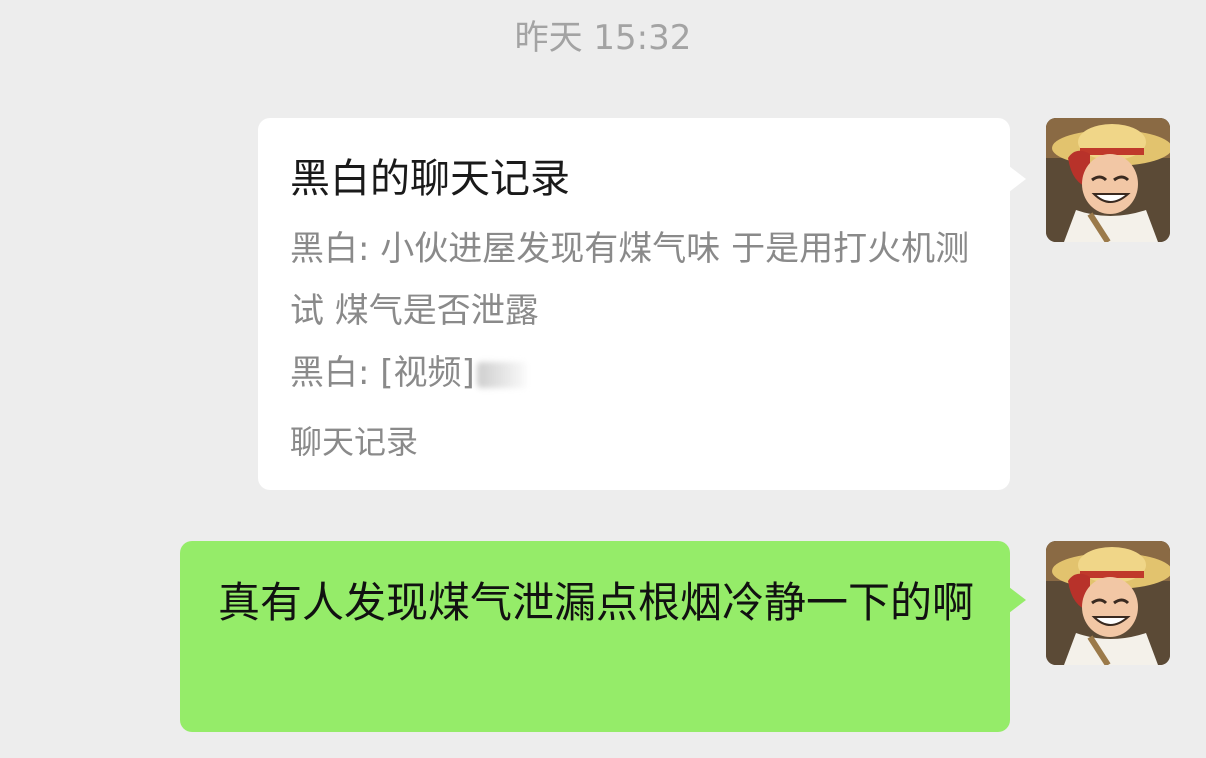 The image size is (1206, 758). What do you see at coordinates (501, 374) in the screenshot?
I see `blurred-thumbnail` at bounding box center [501, 374].